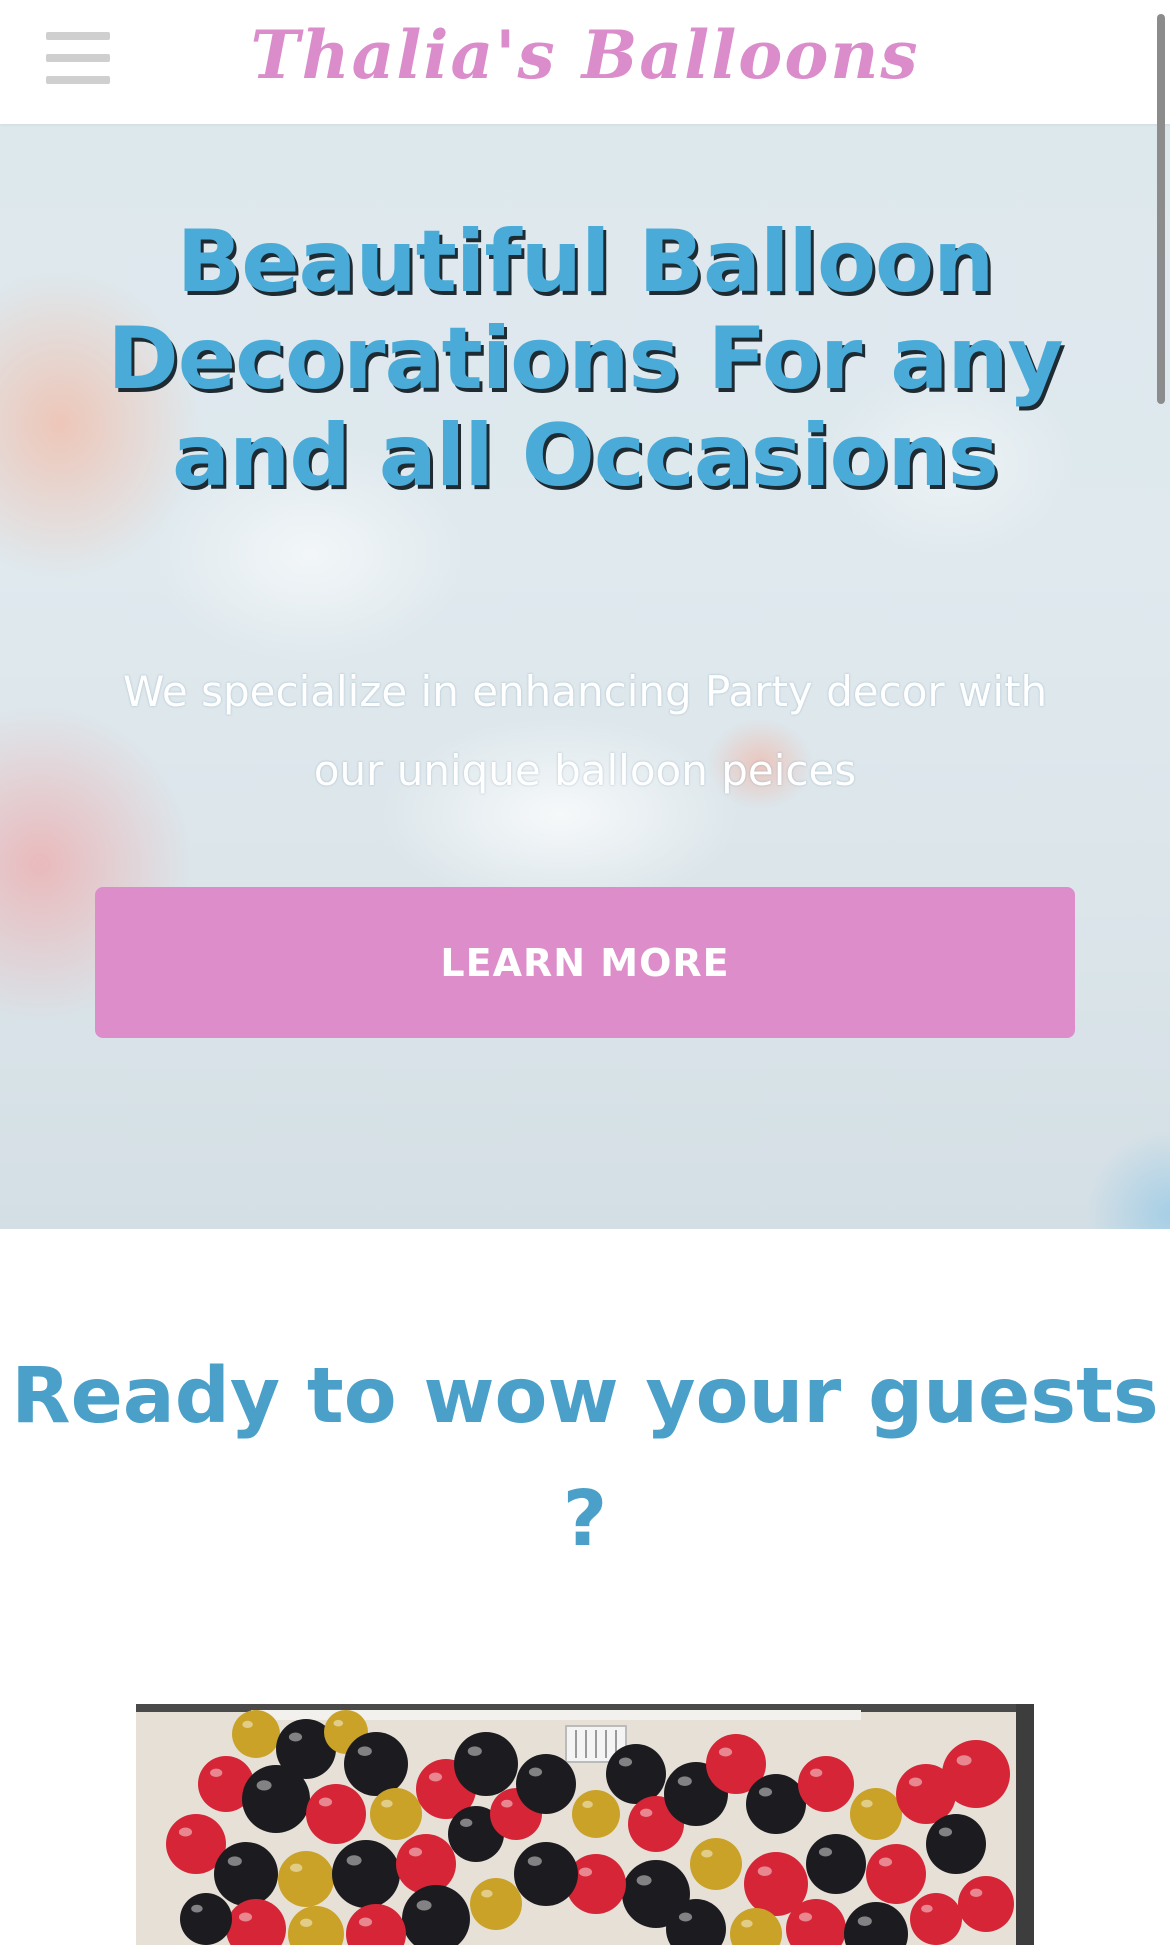 This screenshot has height=1945, width=1170. What do you see at coordinates (585, 55) in the screenshot?
I see `site-logo: Thalia's Balloons` at bounding box center [585, 55].